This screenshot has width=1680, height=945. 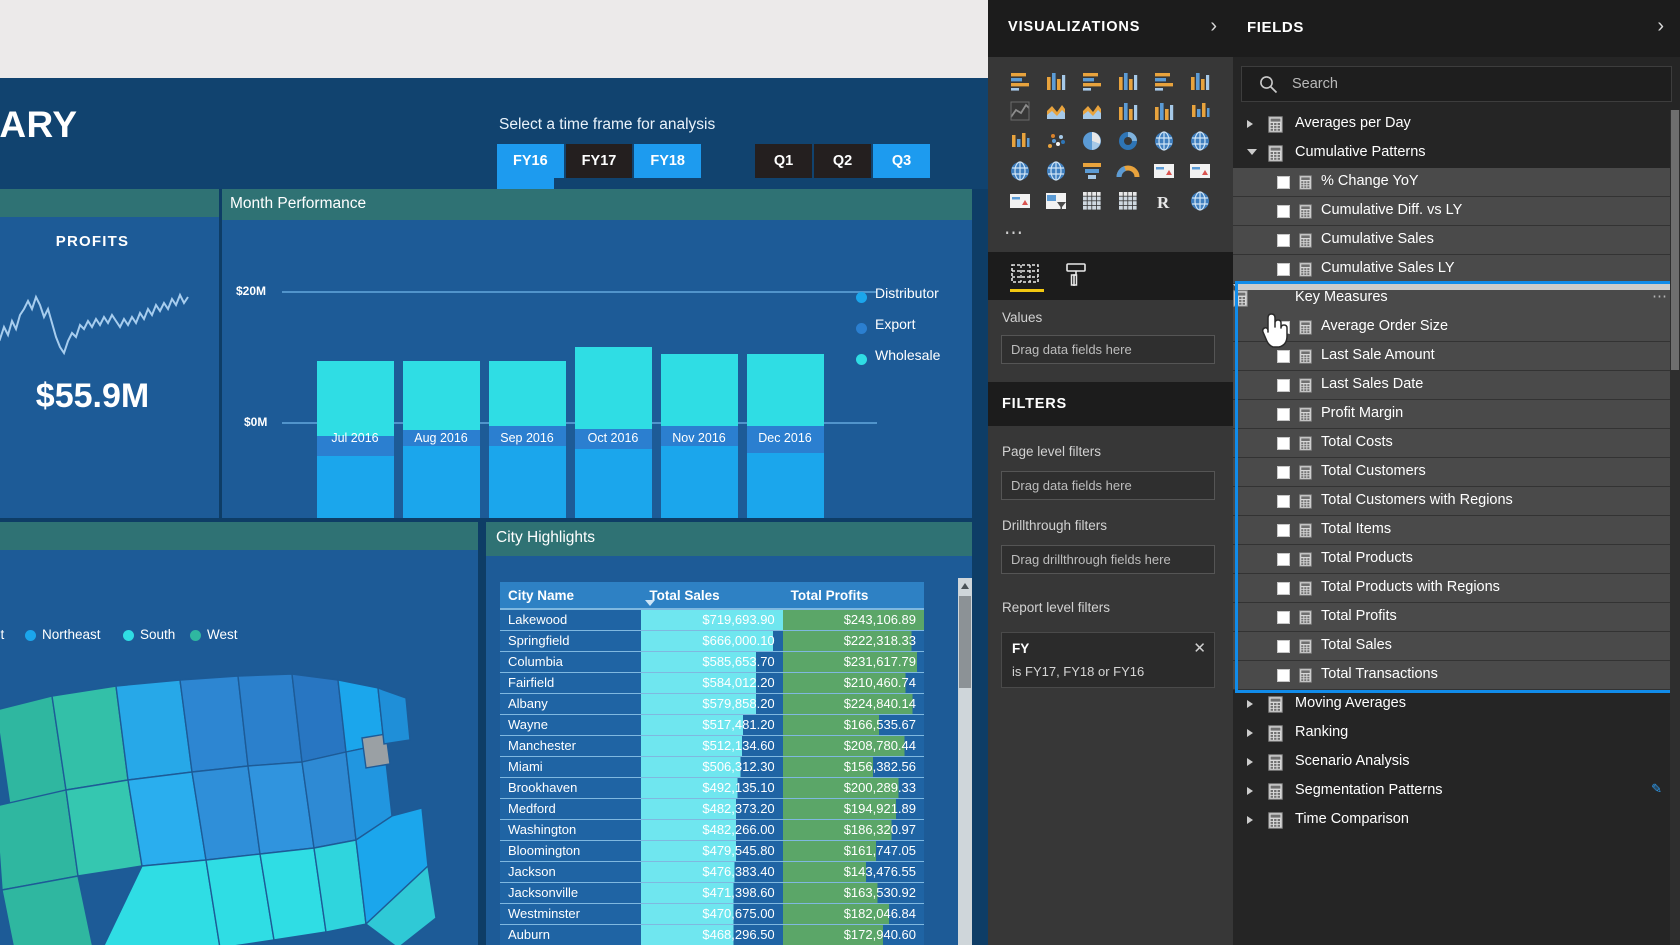 What do you see at coordinates (1456, 153) in the screenshot?
I see `fields-group-cumulative-patterns: Cumulative Patterns` at bounding box center [1456, 153].